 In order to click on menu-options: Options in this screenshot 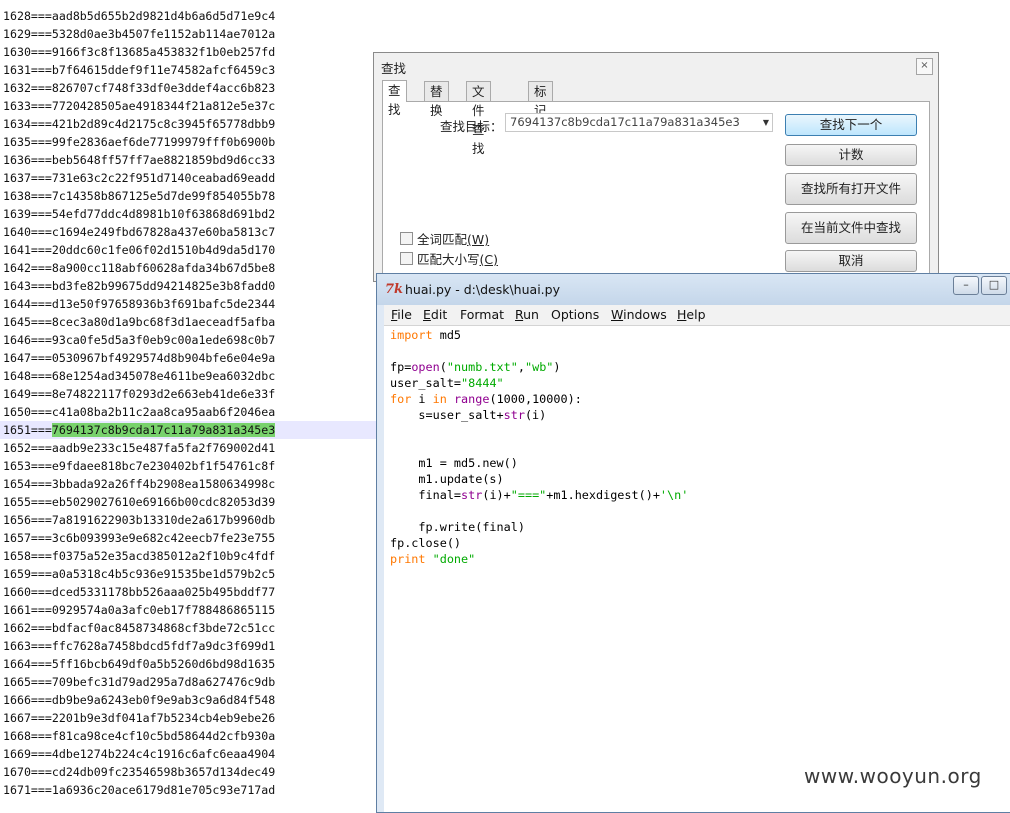, I will do `click(575, 314)`.